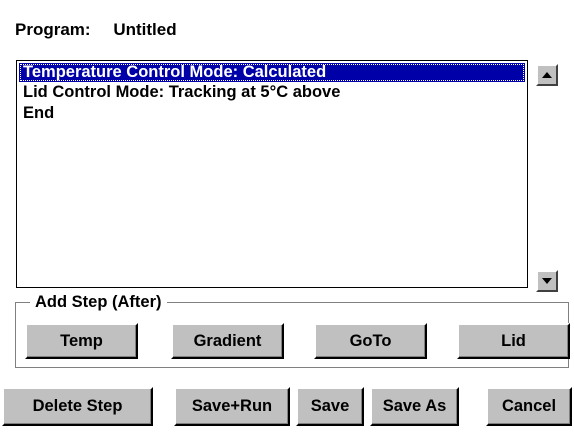 This screenshot has height=437, width=574. What do you see at coordinates (330, 406) in the screenshot?
I see `save-button: Save` at bounding box center [330, 406].